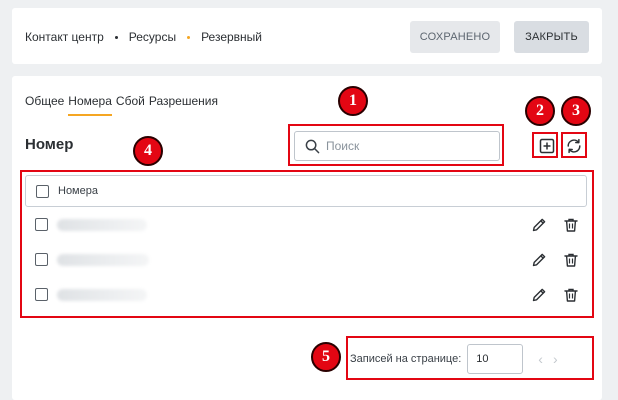 This screenshot has width=618, height=400. What do you see at coordinates (44, 105) in the screenshot?
I see `tab-general: Общее` at bounding box center [44, 105].